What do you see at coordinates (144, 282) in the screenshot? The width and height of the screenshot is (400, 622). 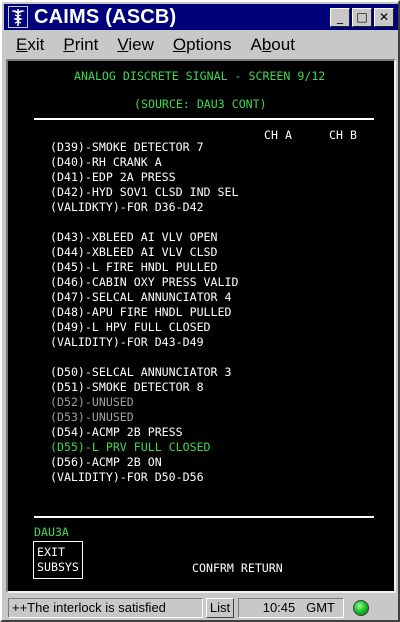 I see `signal-line: (D46)-CABIN OXY PRESS VALID` at bounding box center [144, 282].